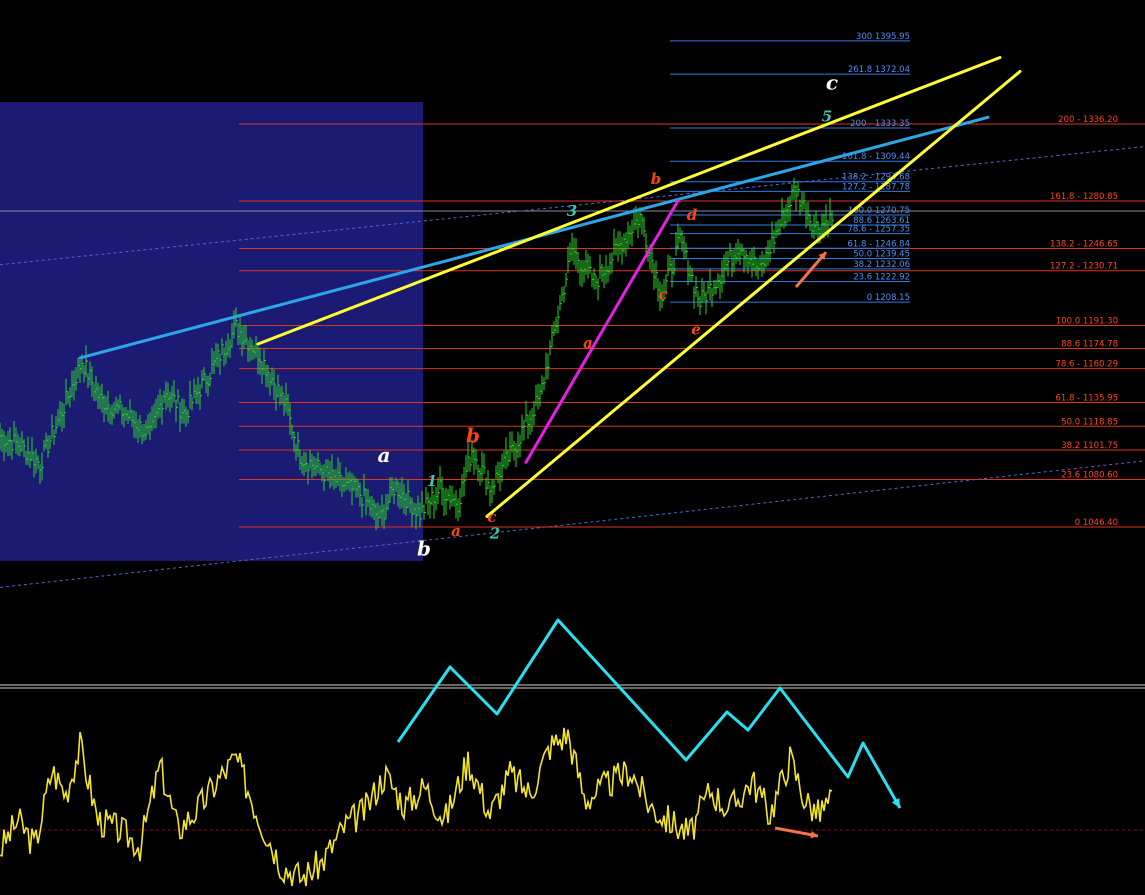 The image size is (1145, 895). What do you see at coordinates (1084, 267) in the screenshot?
I see `fib-primary-label-3: 127.2 - 1230.71` at bounding box center [1084, 267].